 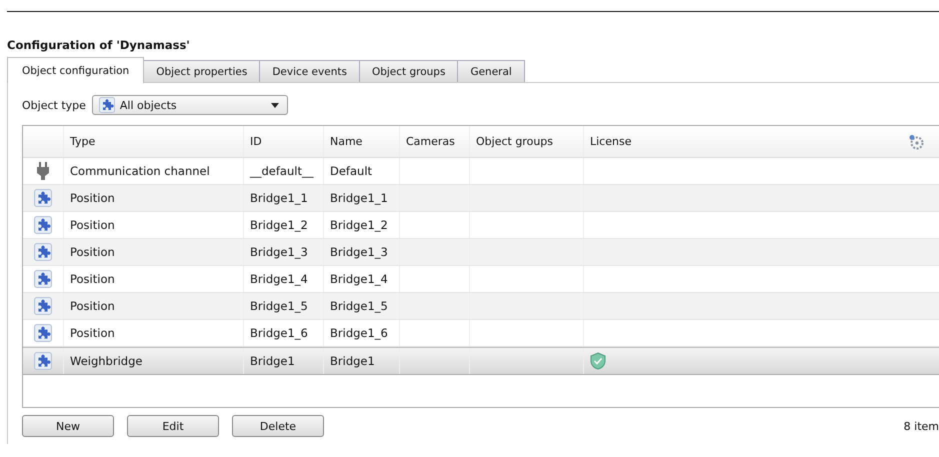 I want to click on table-cell: __default__, so click(x=282, y=171).